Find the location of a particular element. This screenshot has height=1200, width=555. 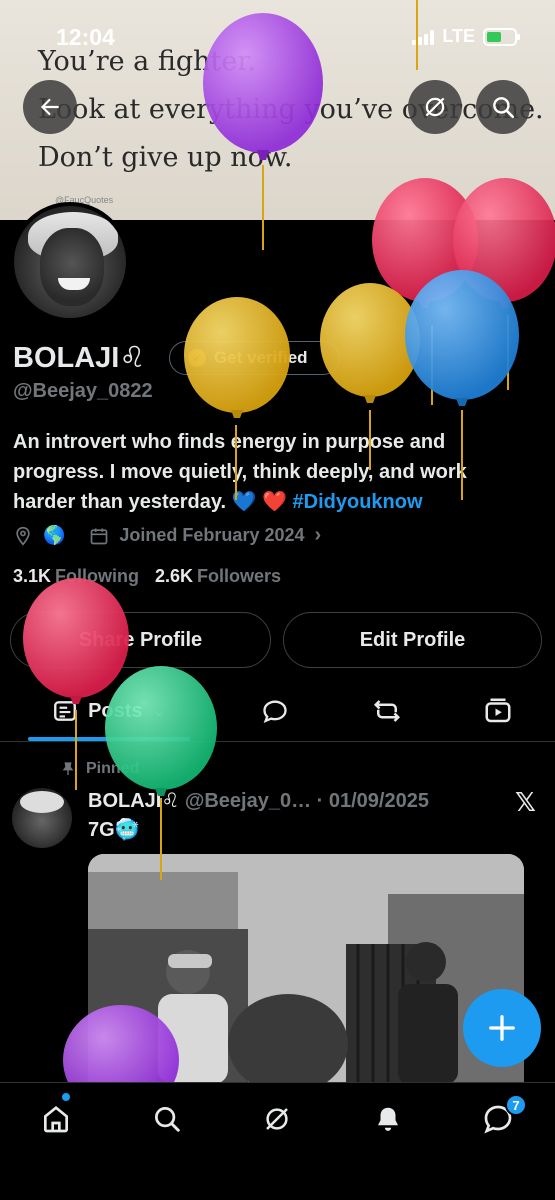

status-time: 12:04 is located at coordinates (85, 37).